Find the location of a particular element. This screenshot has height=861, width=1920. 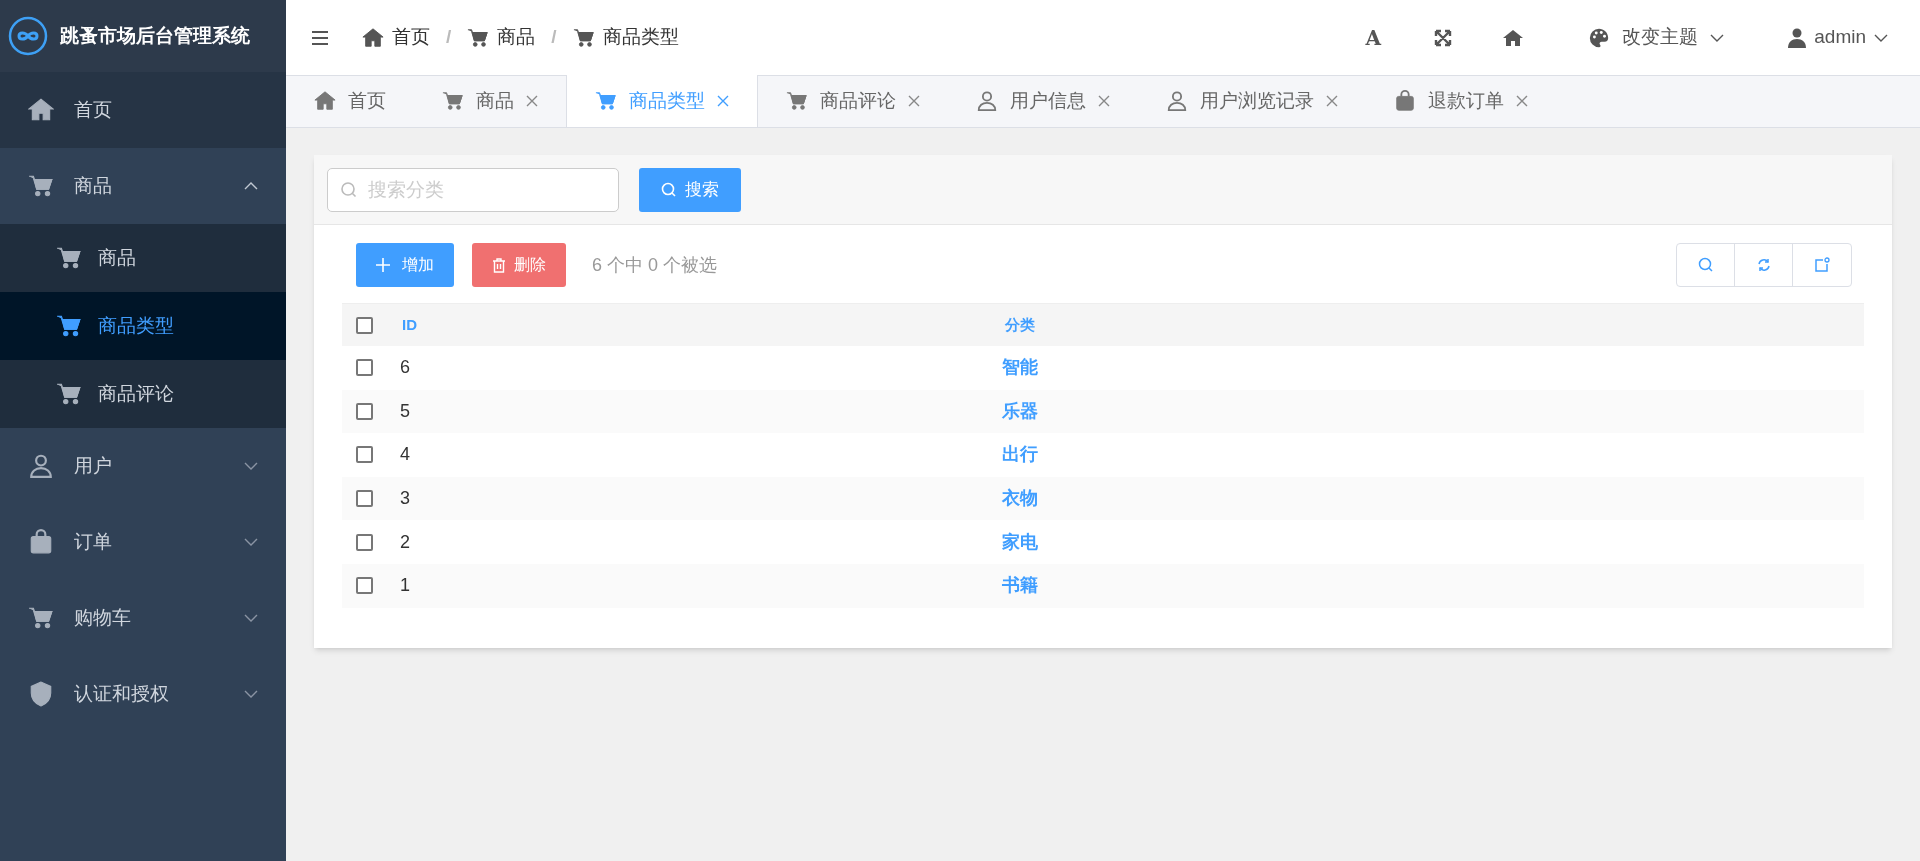

table-cell-text: 乐器 is located at coordinates (1020, 411).